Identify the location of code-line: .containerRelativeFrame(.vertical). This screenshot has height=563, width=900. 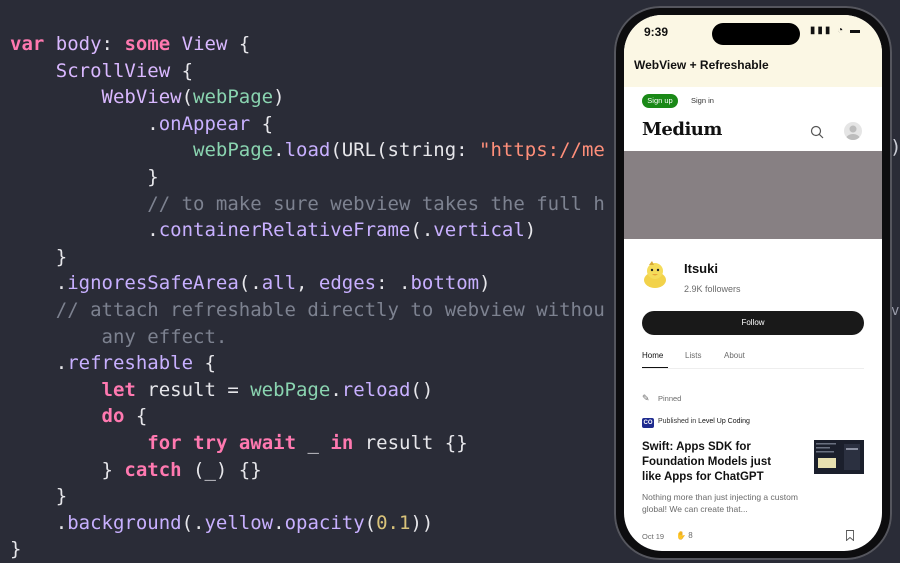
(273, 230).